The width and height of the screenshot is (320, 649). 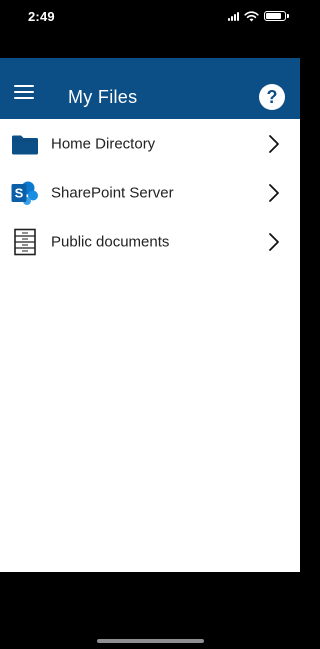 I want to click on list-item-home-directory: Home Directory, so click(x=150, y=143).